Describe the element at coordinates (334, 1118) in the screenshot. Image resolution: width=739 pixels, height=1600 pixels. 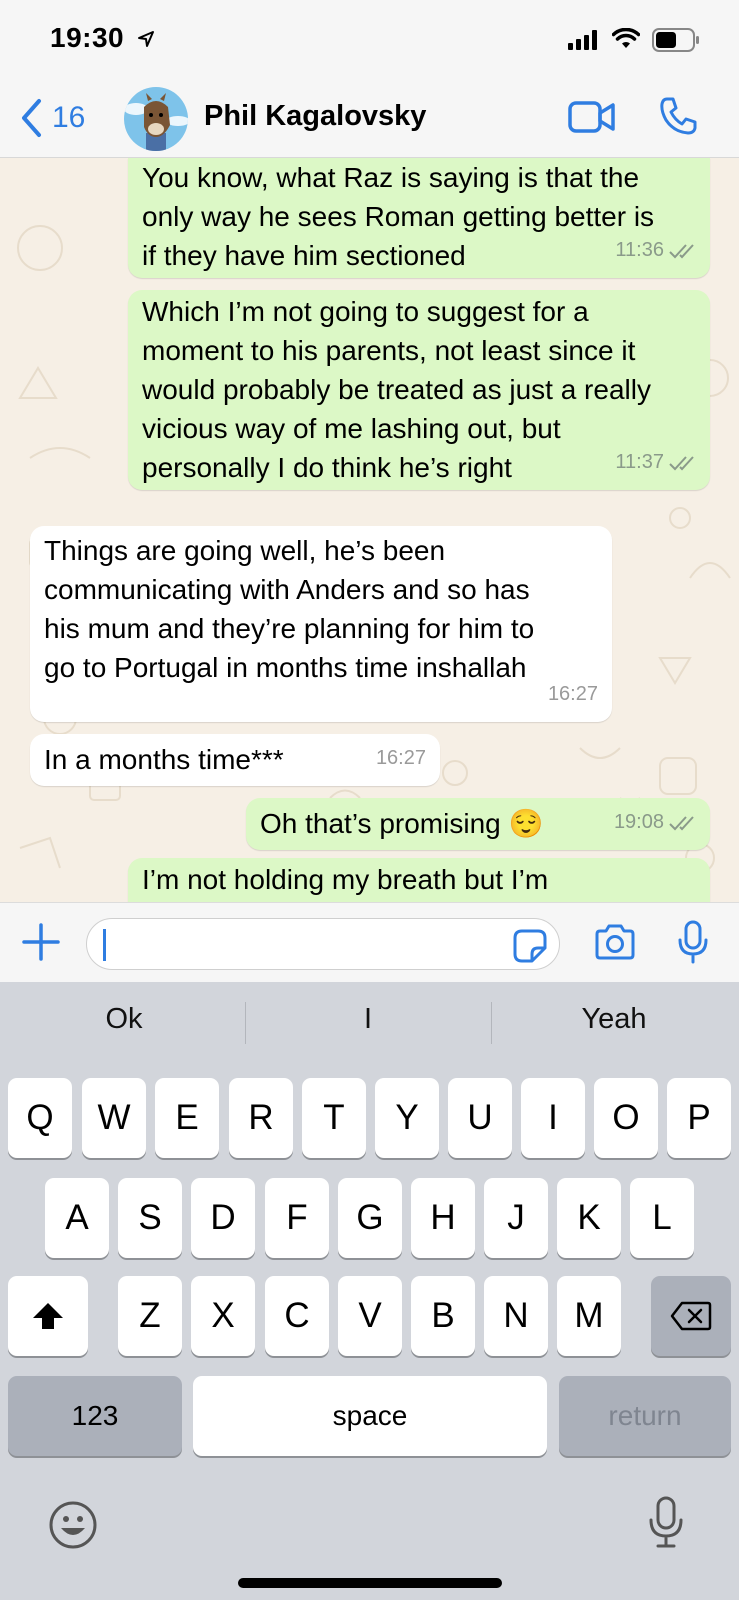
I see `key-t: T` at that location.